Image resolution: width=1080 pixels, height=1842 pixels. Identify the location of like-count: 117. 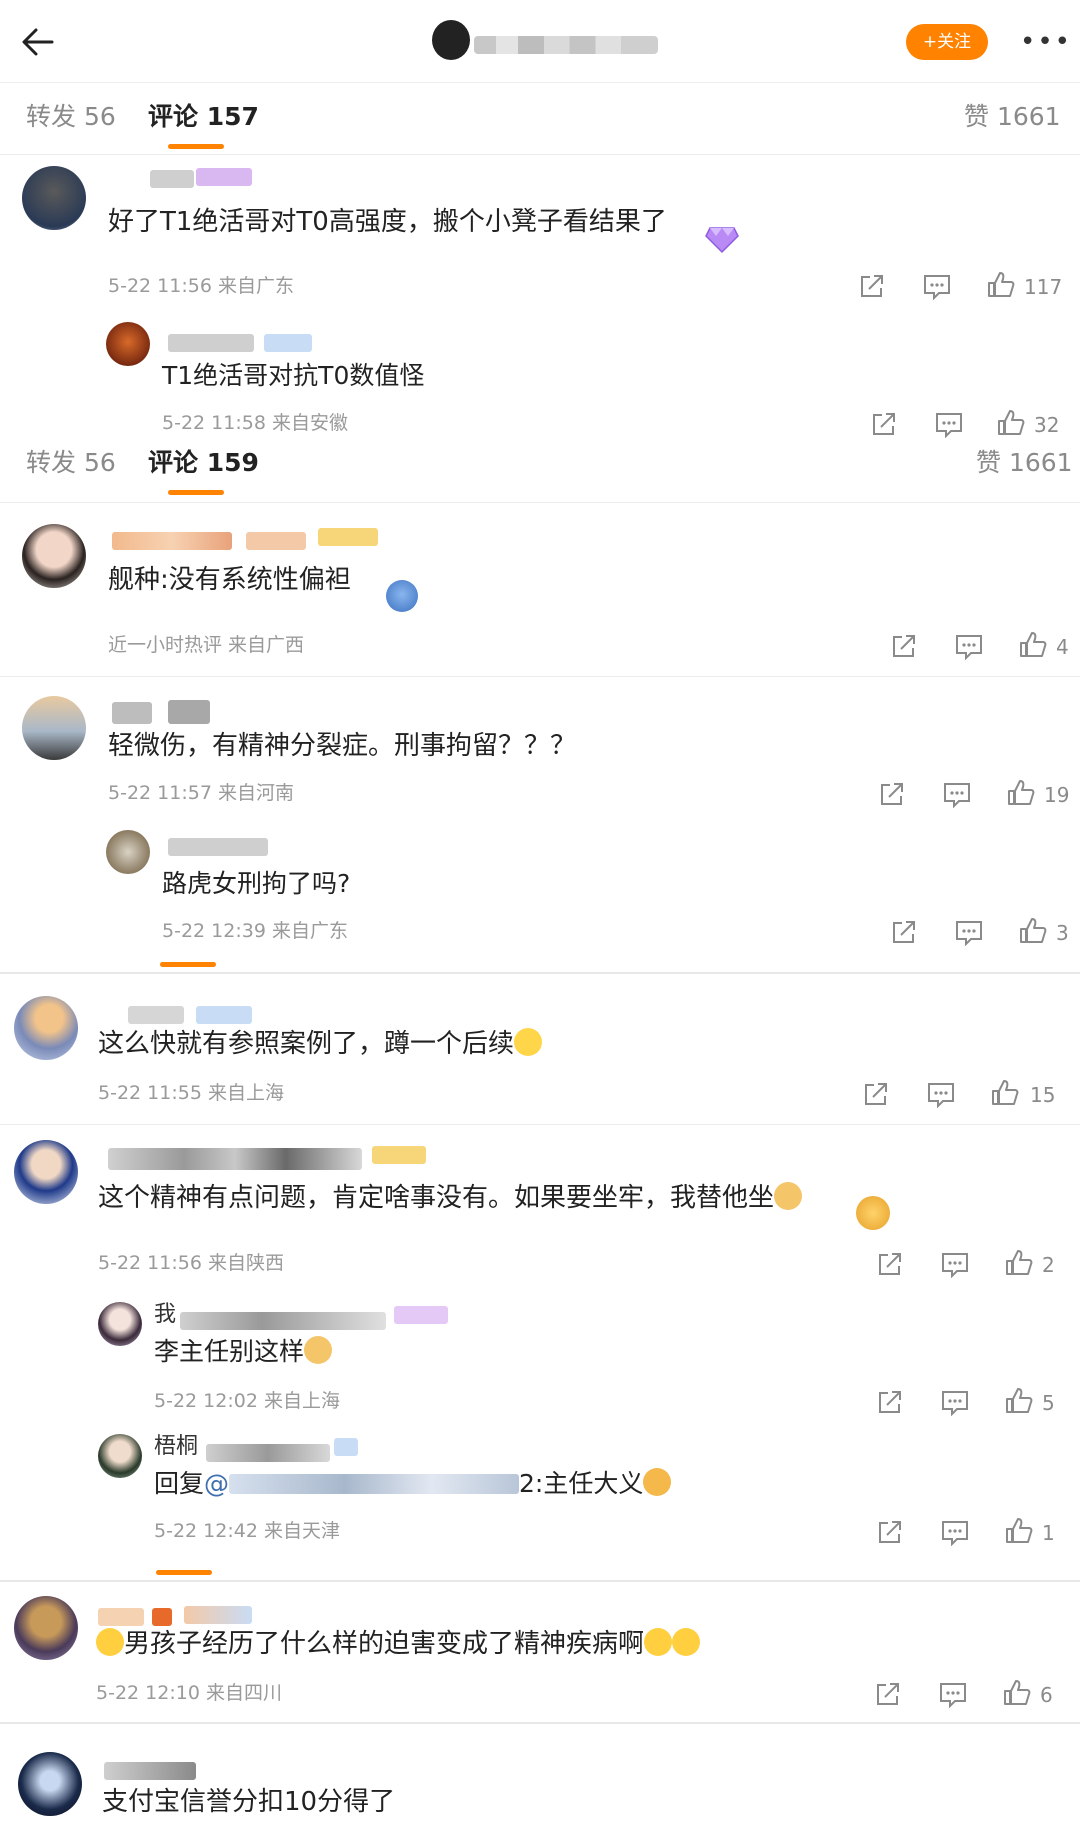
(1043, 287).